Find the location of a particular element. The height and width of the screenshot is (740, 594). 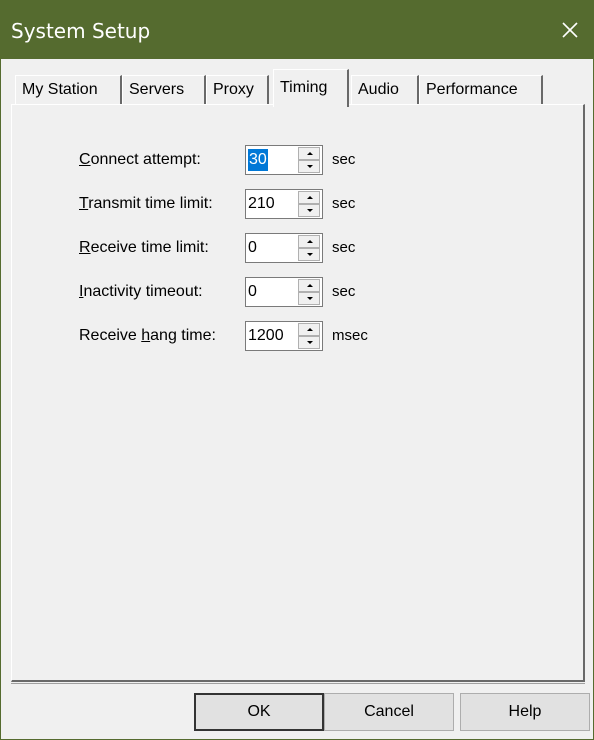

tab-proxy: Proxy is located at coordinates (237, 90).